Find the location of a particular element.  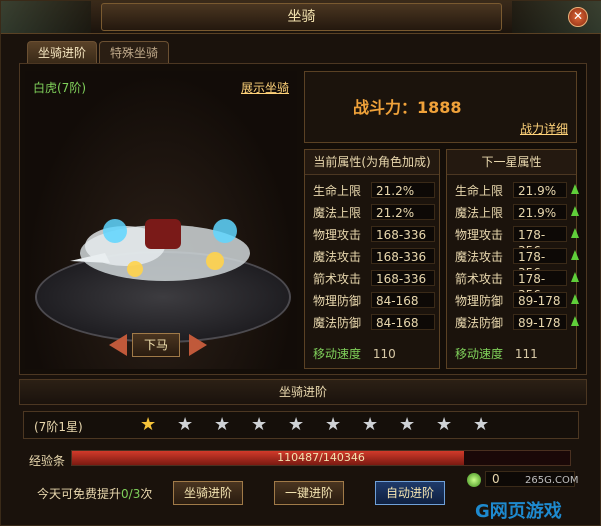

exp-progress-bar: 110487/140346 is located at coordinates (321, 458).